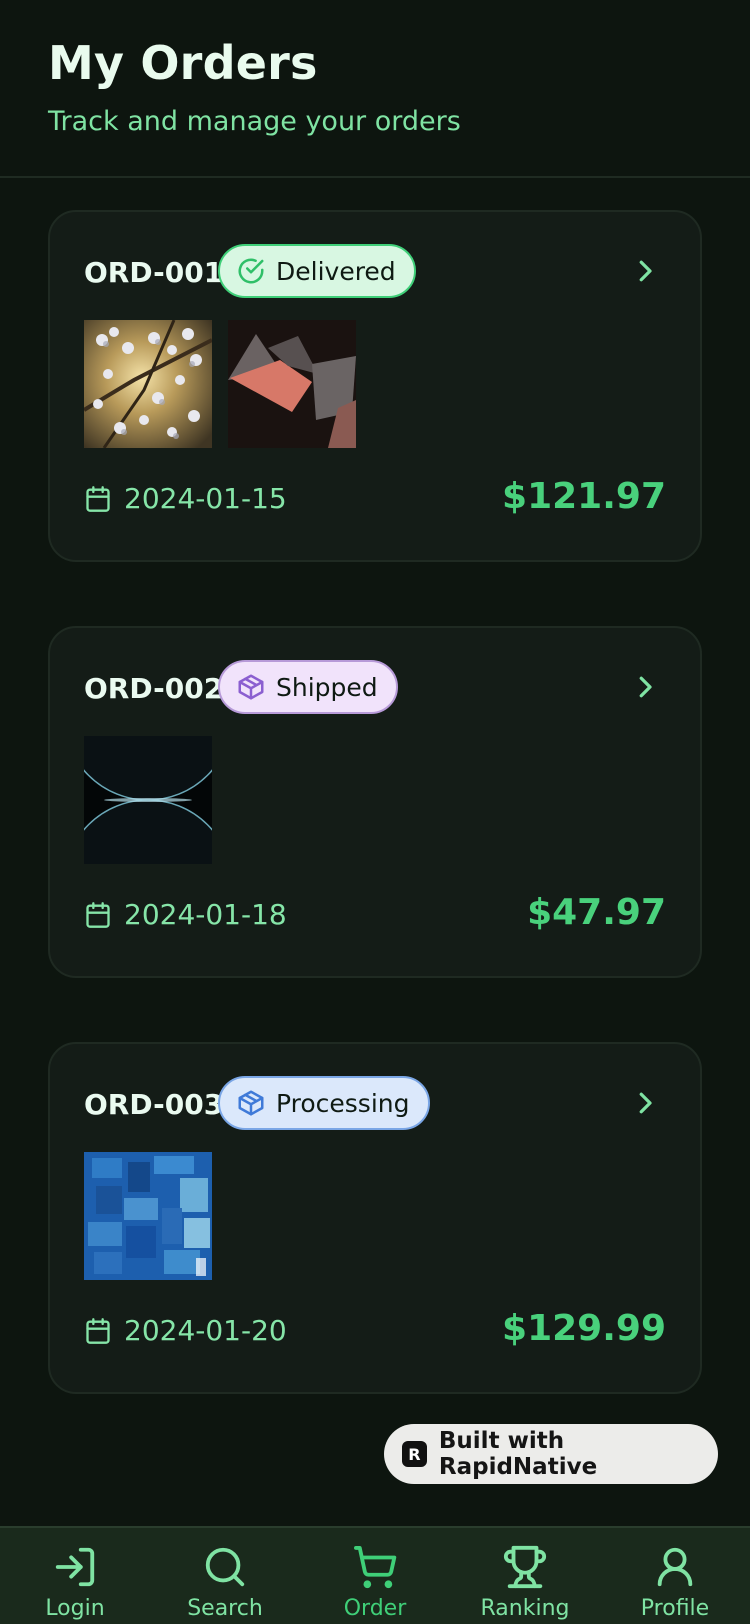 This screenshot has height=1624, width=750. I want to click on bottom-tab-bar: Login Search Order Ranking Profile, so click(375, 1575).